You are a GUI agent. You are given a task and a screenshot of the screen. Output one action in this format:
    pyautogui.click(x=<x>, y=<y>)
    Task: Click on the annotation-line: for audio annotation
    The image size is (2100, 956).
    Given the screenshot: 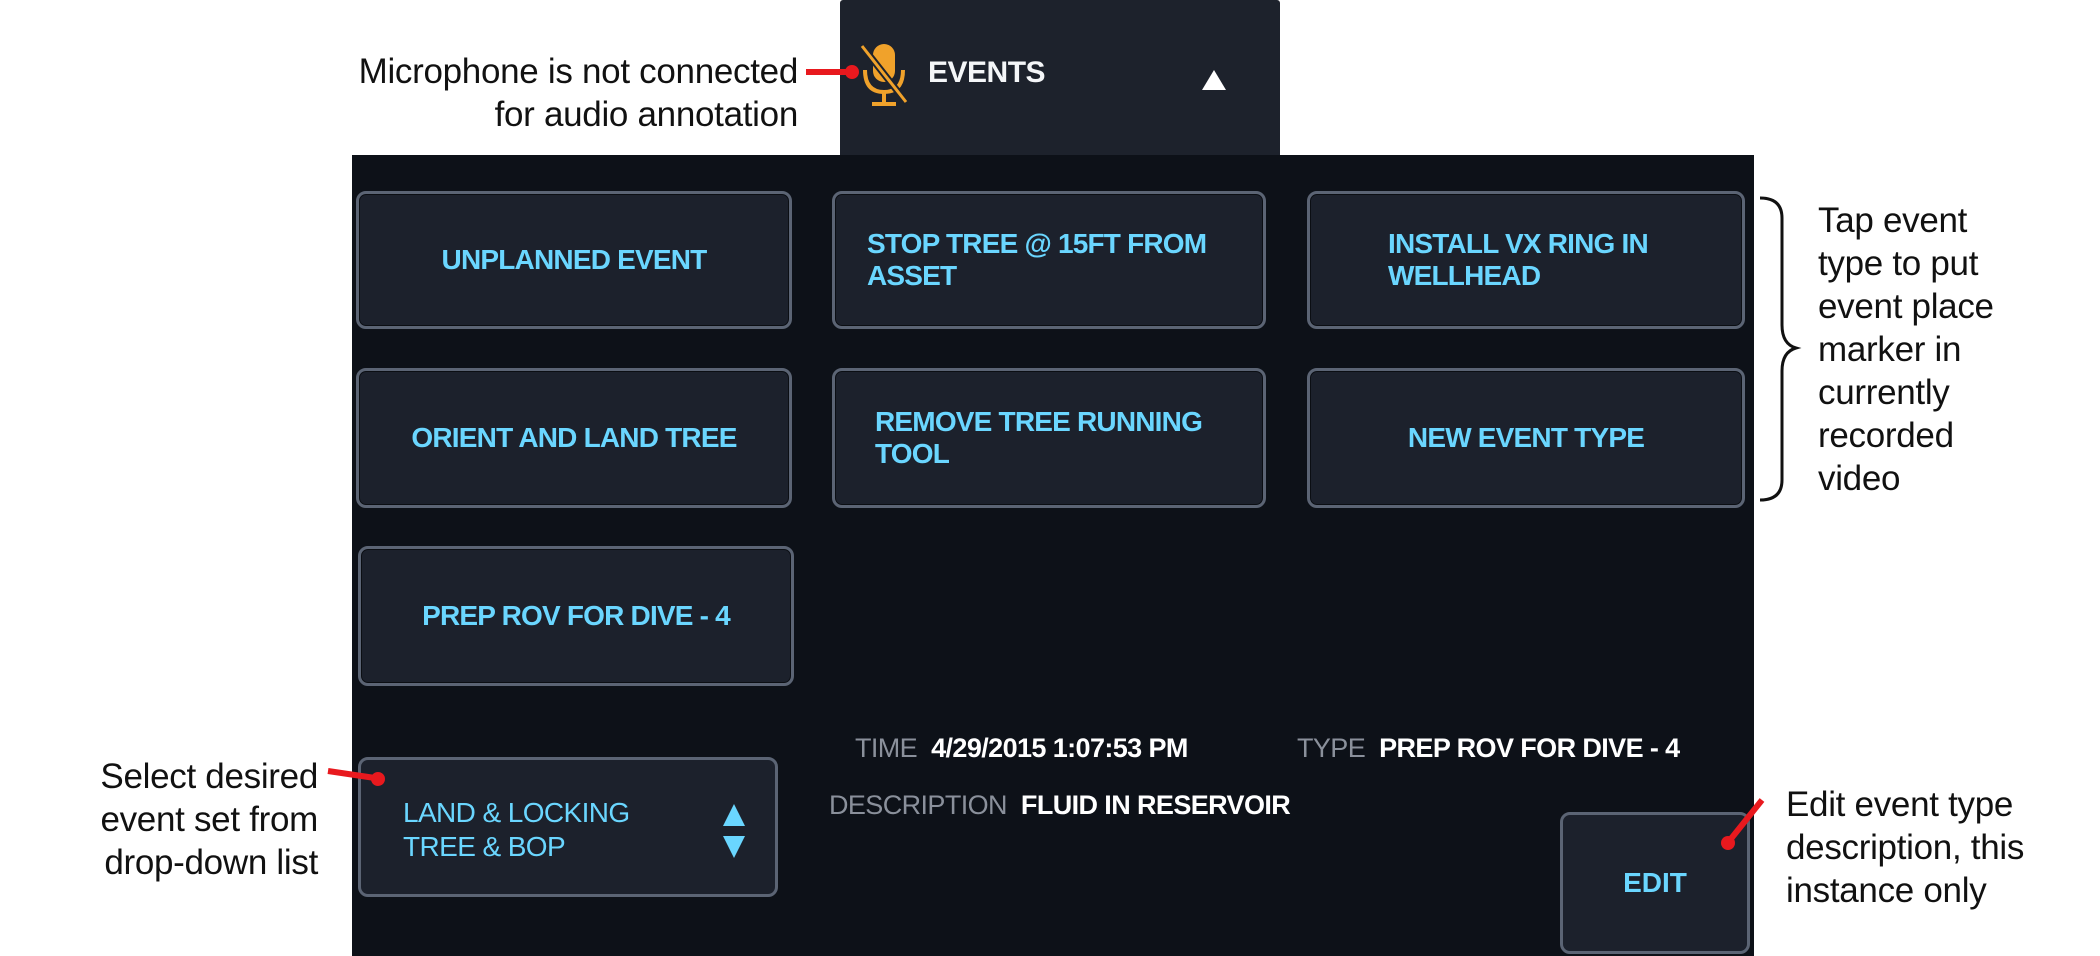 What is the action you would take?
    pyautogui.click(x=646, y=114)
    